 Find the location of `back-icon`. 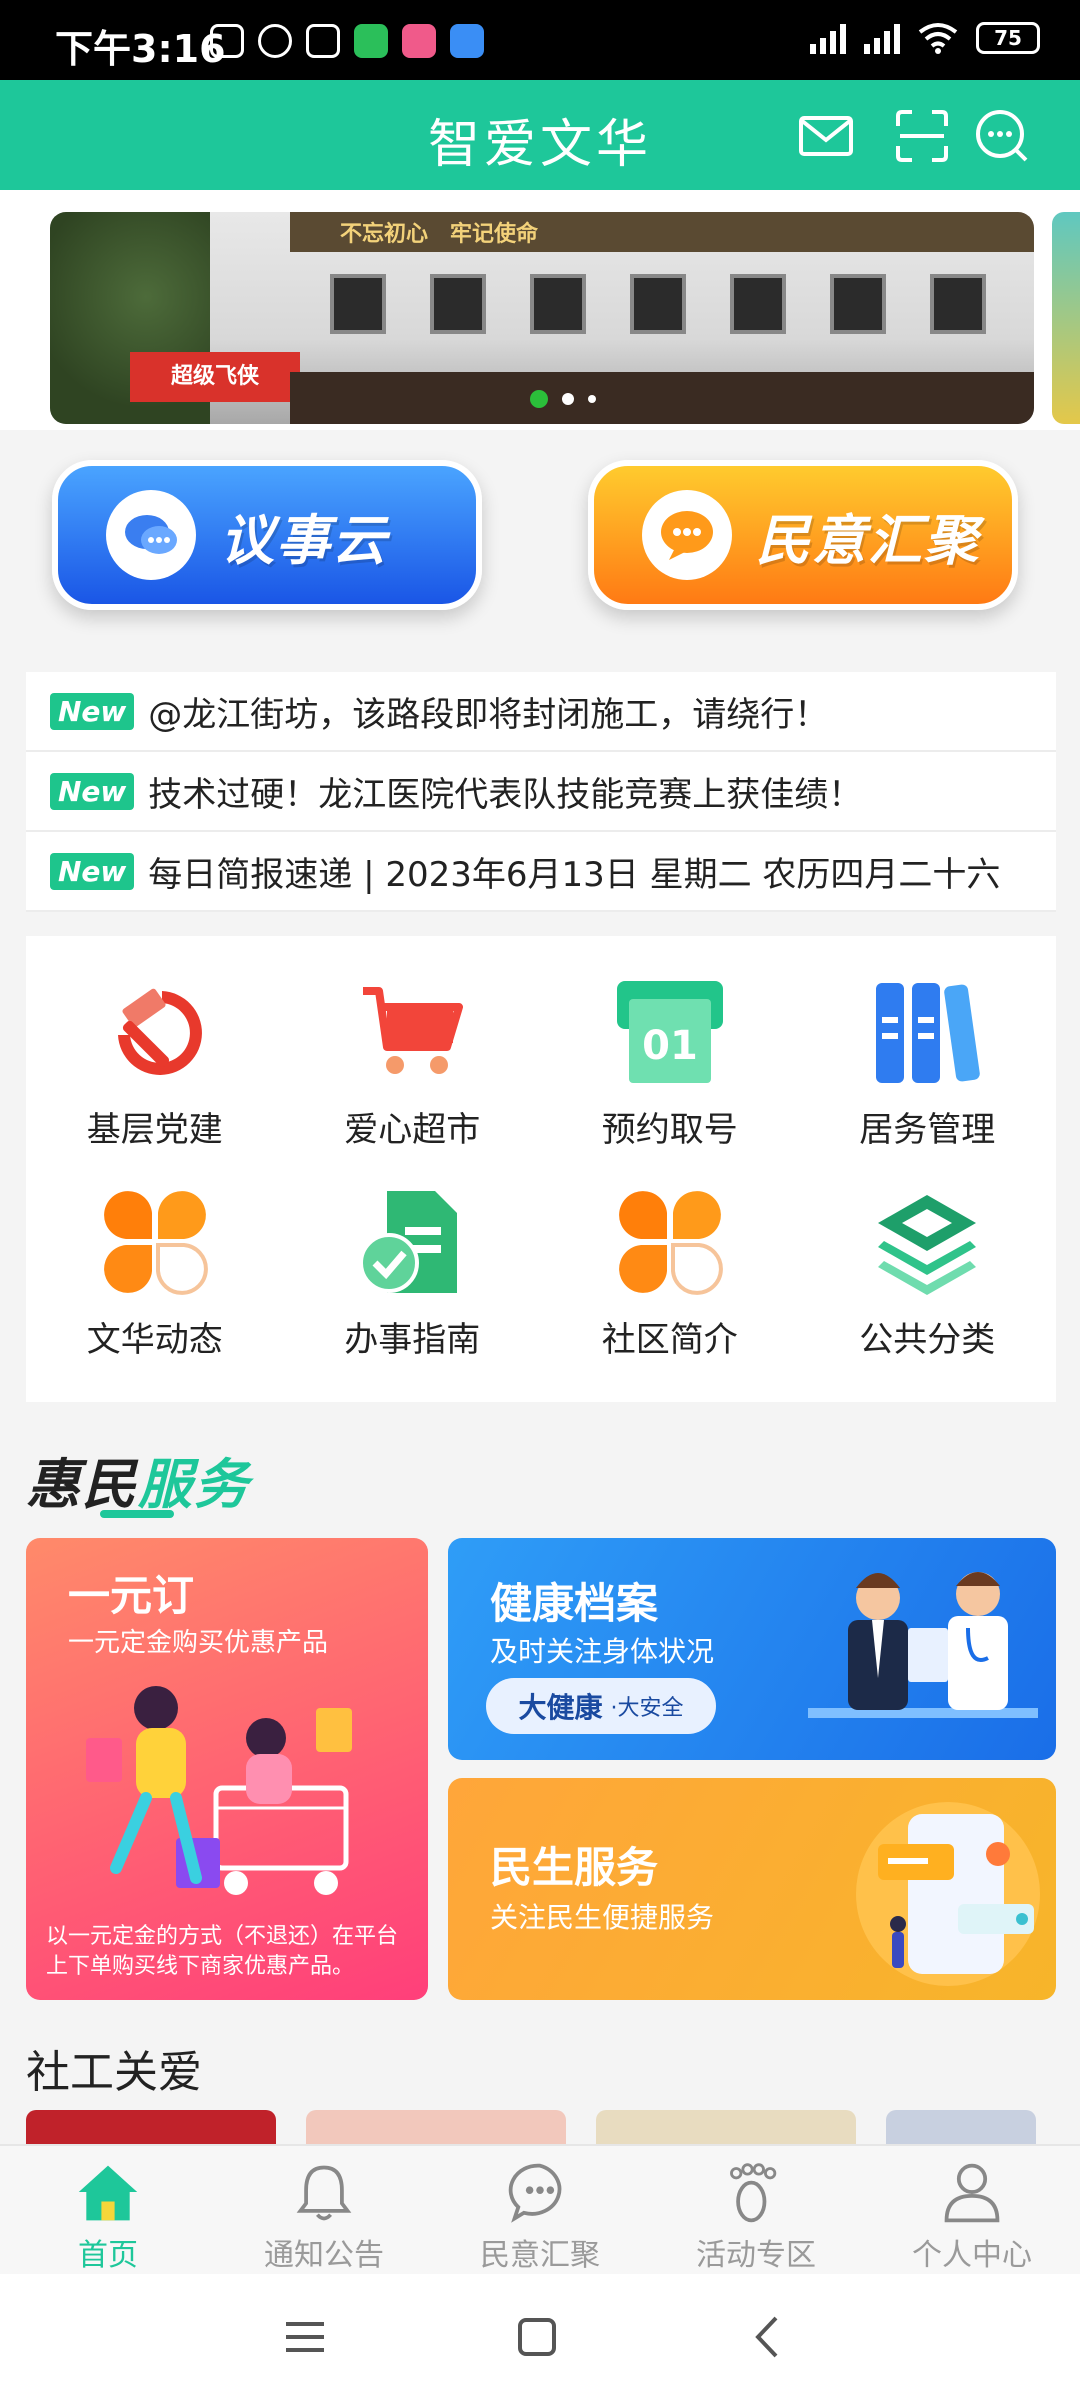

back-icon is located at coordinates (769, 2337).